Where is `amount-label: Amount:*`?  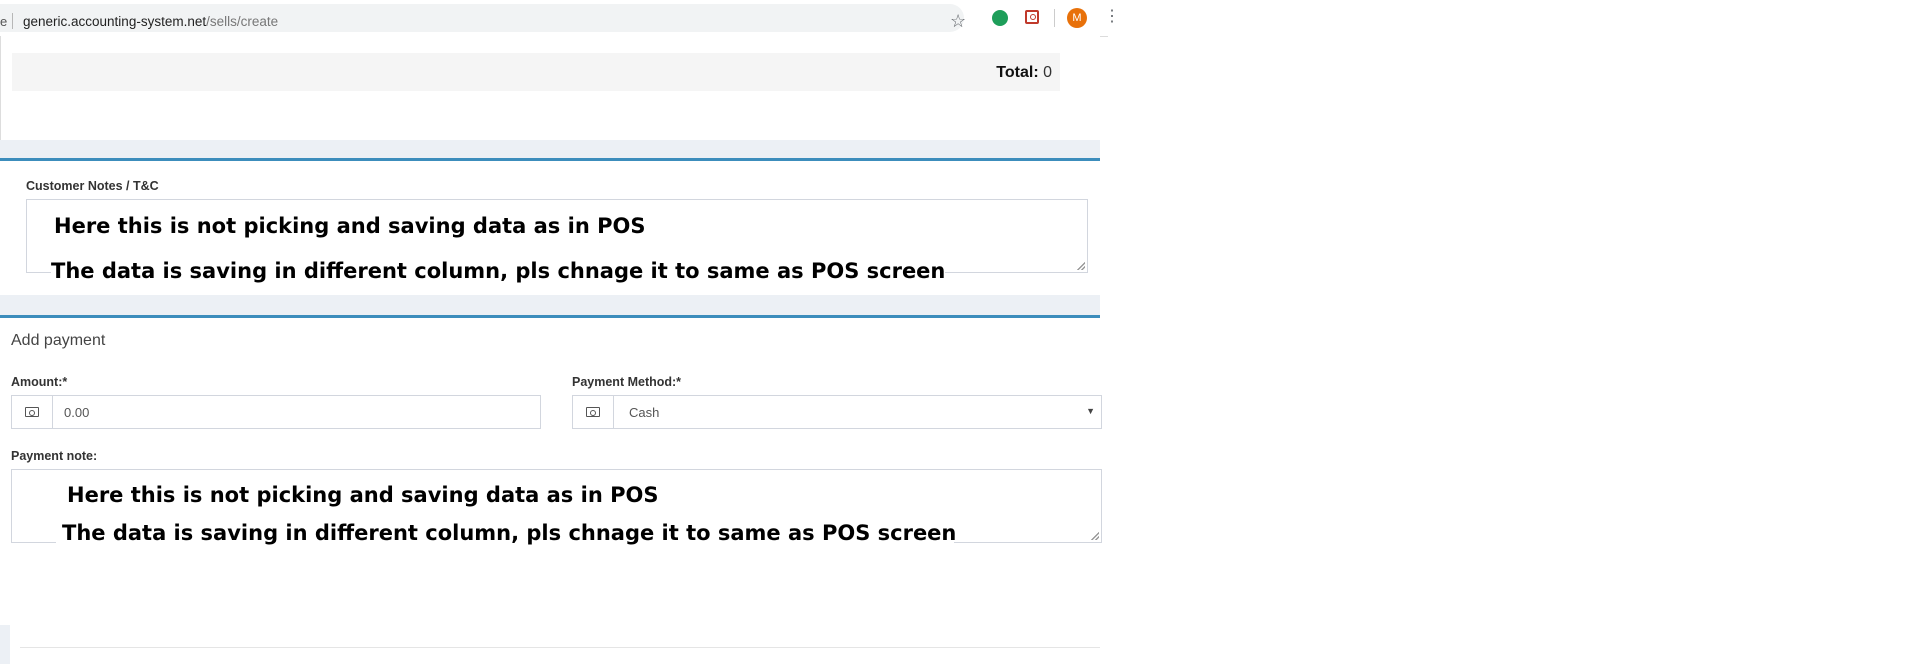
amount-label: Amount:* is located at coordinates (39, 382).